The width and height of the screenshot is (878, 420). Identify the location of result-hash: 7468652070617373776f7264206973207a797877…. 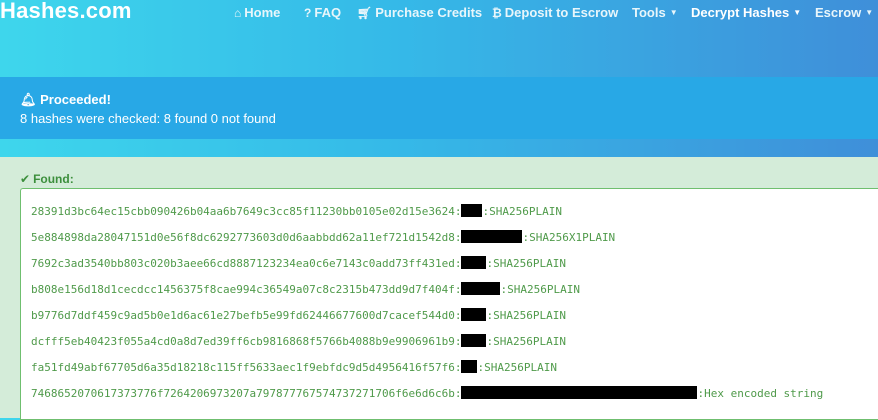
(246, 393).